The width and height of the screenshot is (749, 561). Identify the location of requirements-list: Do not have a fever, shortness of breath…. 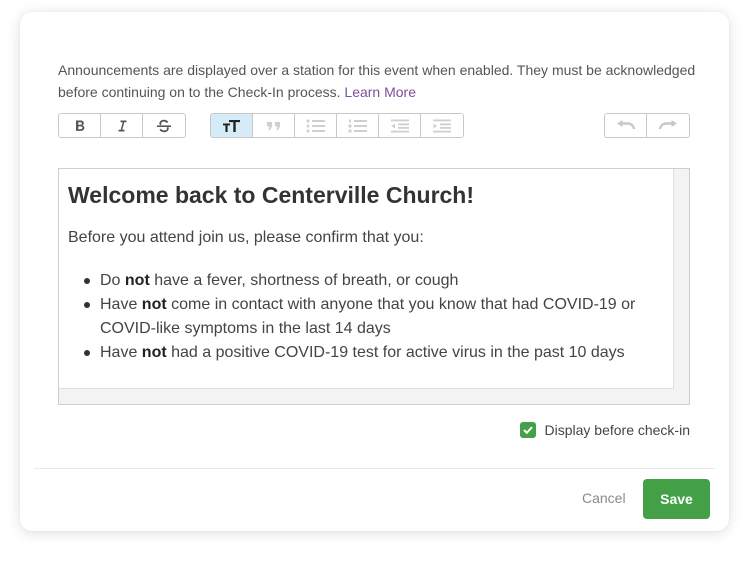
(366, 317).